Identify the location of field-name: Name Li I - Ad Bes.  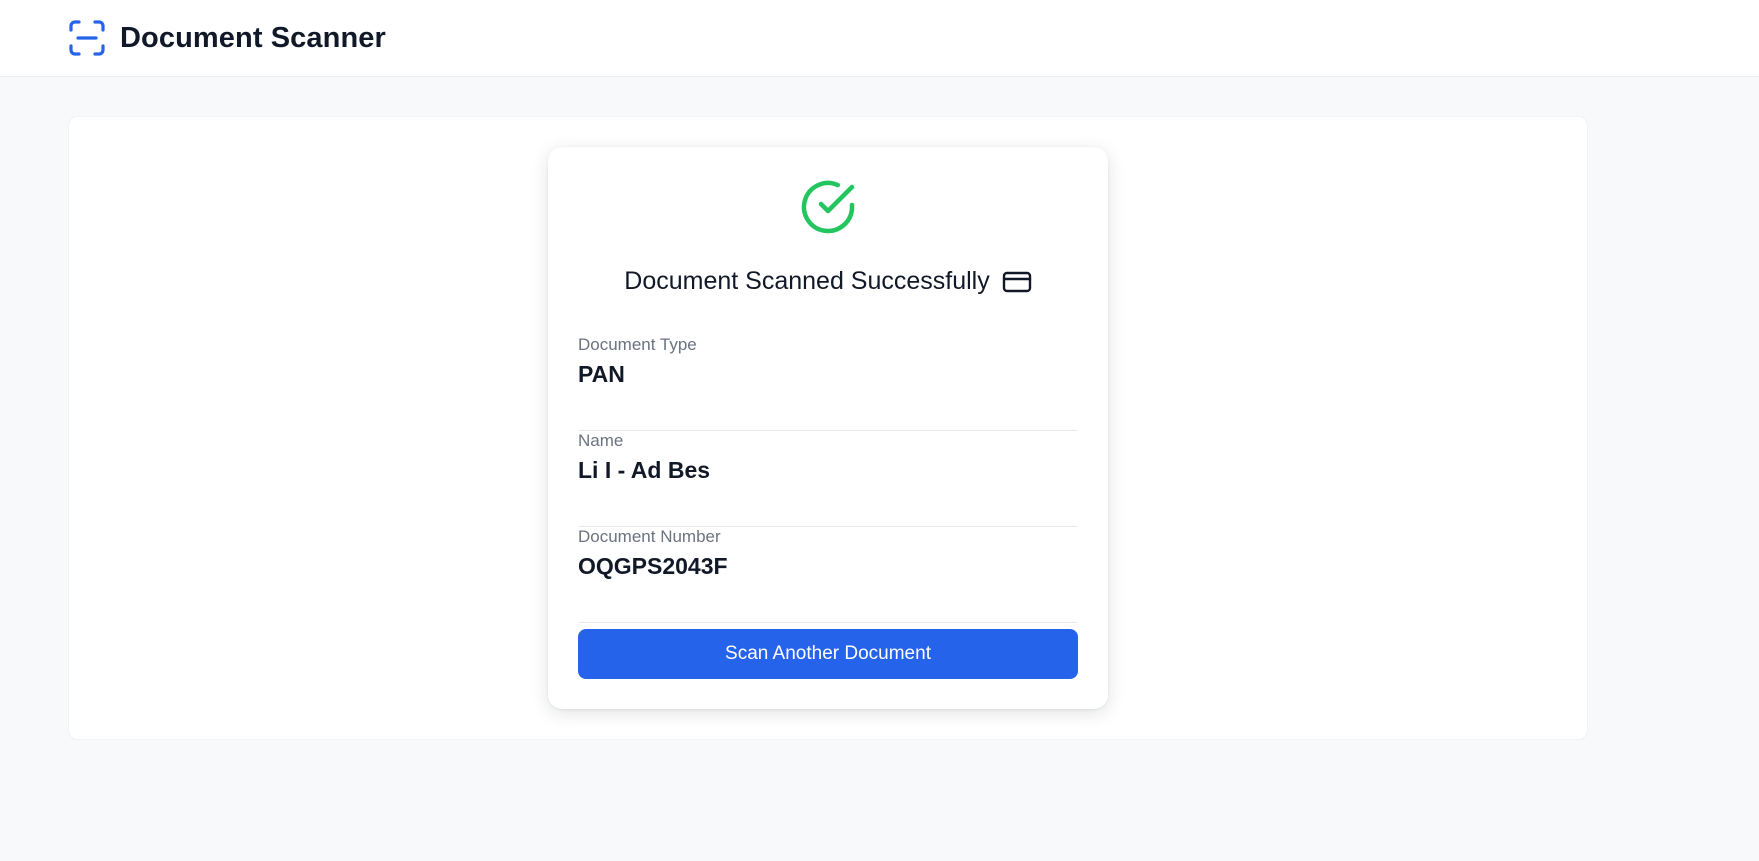
(828, 479).